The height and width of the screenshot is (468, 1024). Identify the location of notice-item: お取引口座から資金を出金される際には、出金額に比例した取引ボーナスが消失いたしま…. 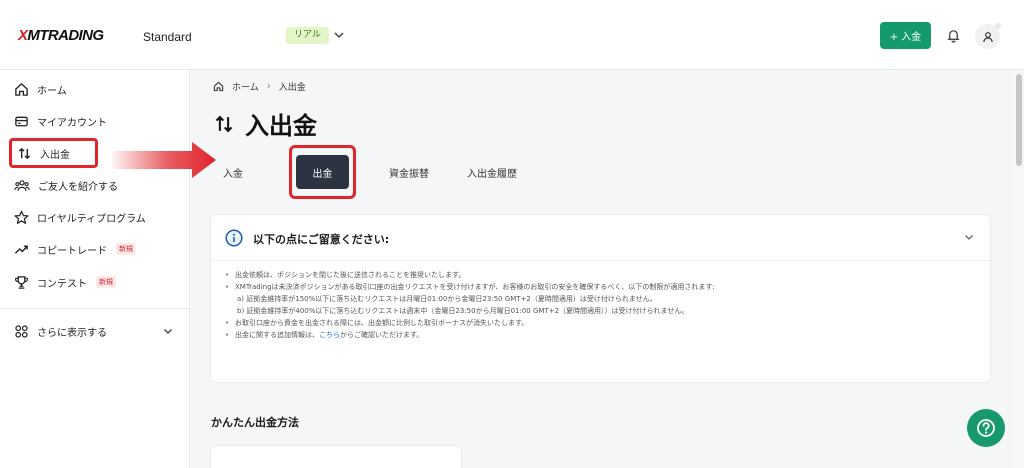
(603, 323).